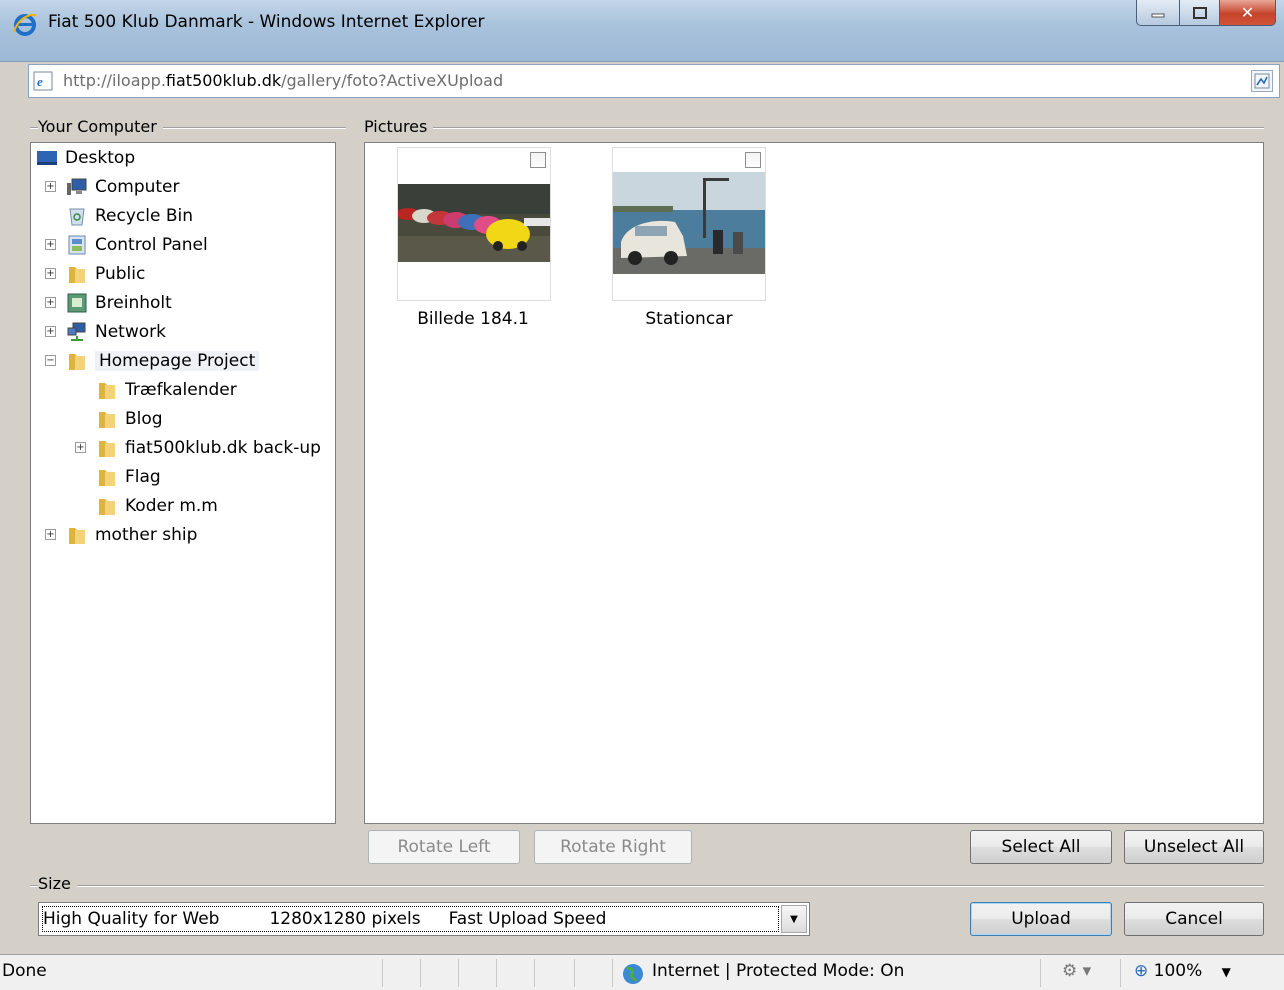  I want to click on tree-item-blog: Blog, so click(130, 419).